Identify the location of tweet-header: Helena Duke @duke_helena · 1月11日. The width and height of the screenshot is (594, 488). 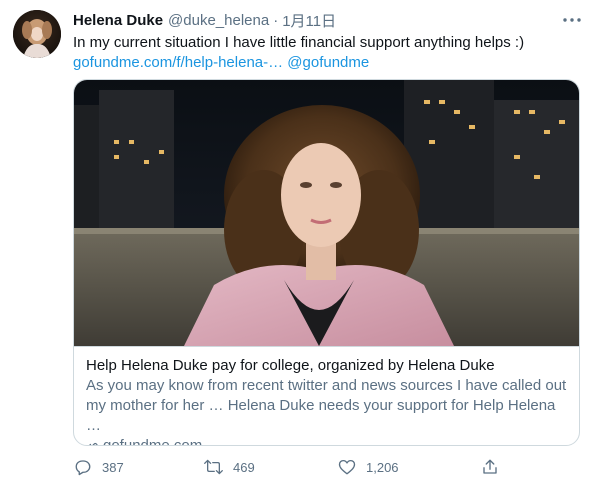
(313, 20).